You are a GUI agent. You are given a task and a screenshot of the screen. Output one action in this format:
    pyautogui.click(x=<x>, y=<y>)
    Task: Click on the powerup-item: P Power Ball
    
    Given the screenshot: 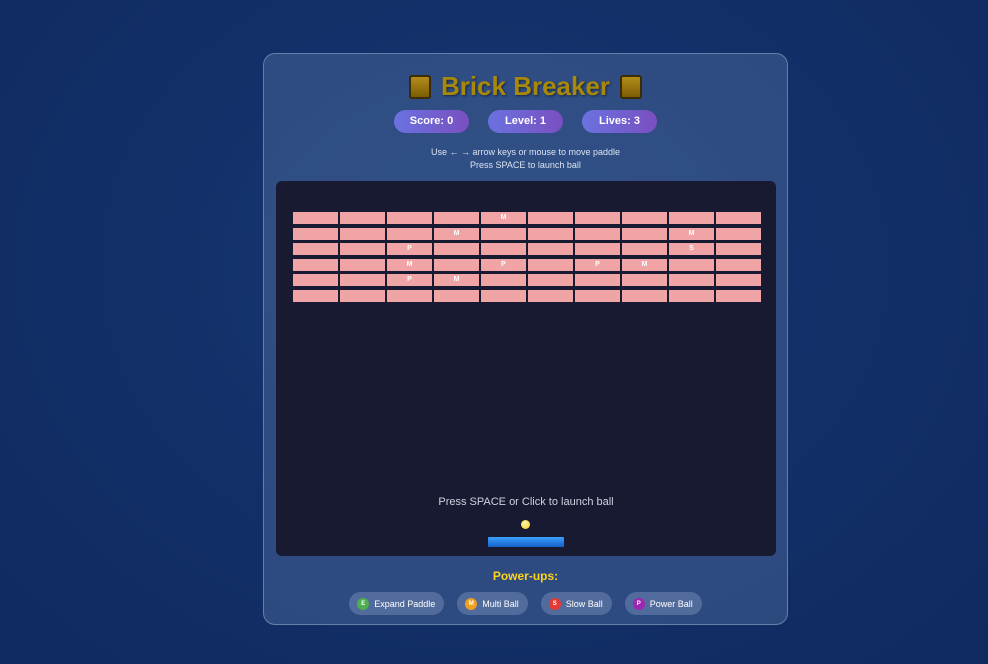 What is the action you would take?
    pyautogui.click(x=663, y=603)
    